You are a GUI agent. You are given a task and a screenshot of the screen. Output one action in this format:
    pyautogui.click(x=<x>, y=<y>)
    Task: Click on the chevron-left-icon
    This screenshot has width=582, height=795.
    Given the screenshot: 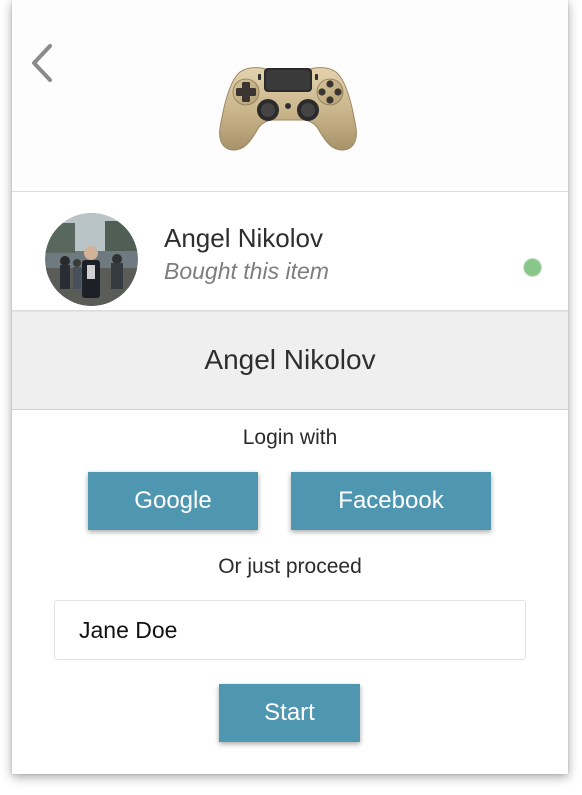 What is the action you would take?
    pyautogui.click(x=42, y=63)
    